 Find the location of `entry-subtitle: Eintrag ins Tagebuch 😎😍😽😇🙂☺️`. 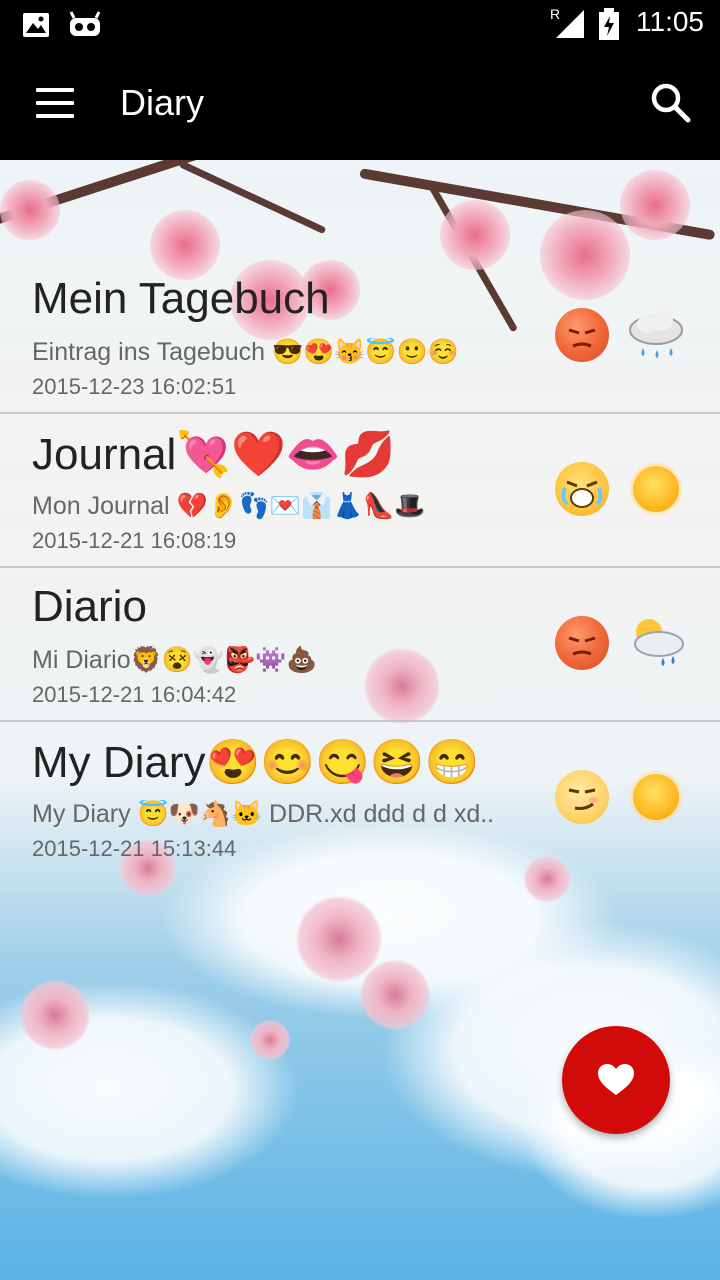

entry-subtitle: Eintrag ins Tagebuch 😎😍😽😇🙂☺️ is located at coordinates (245, 352).